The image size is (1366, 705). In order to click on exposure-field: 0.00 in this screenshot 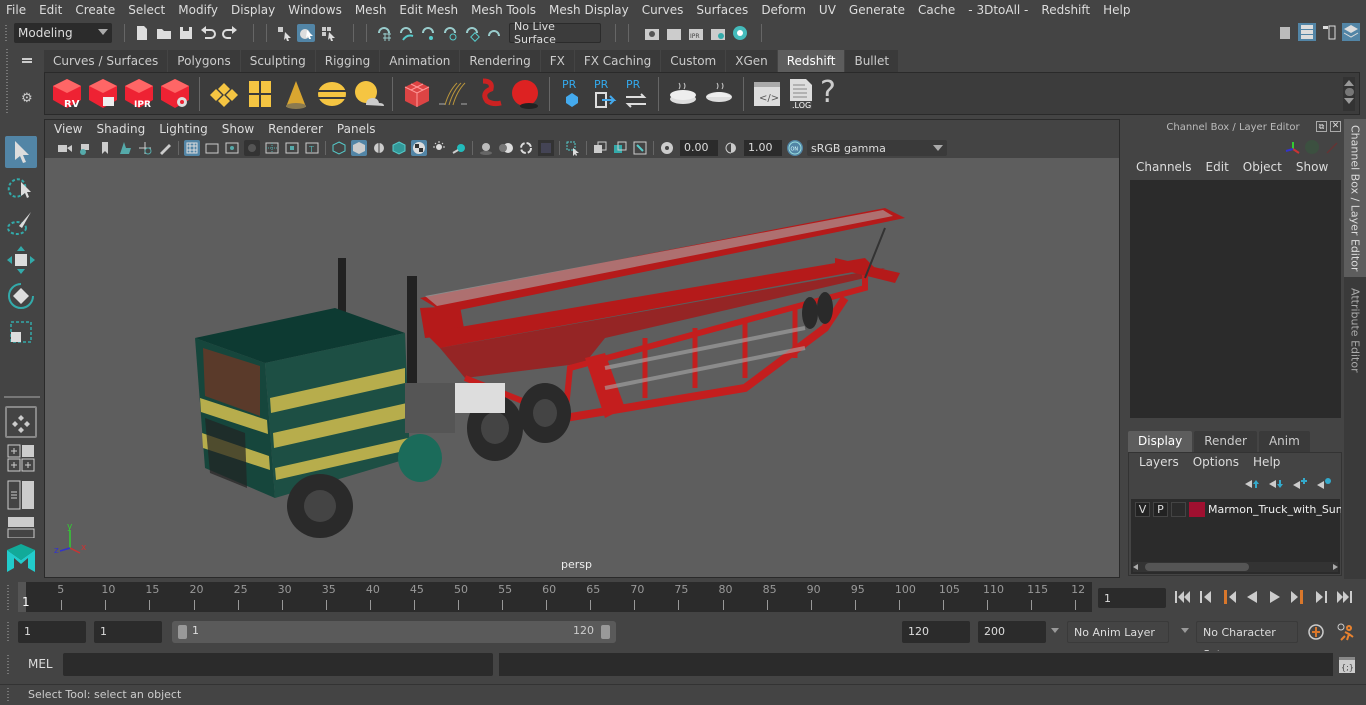, I will do `click(699, 148)`.